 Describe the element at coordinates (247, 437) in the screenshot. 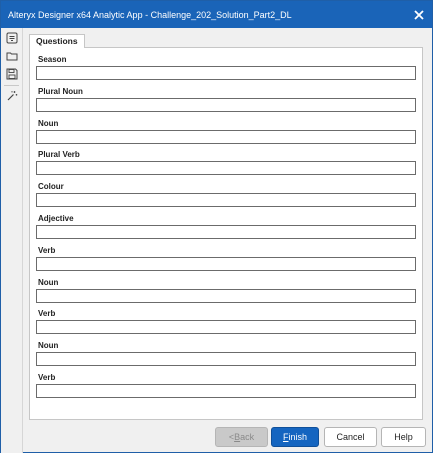

I see `back-label-rest: ack` at that location.